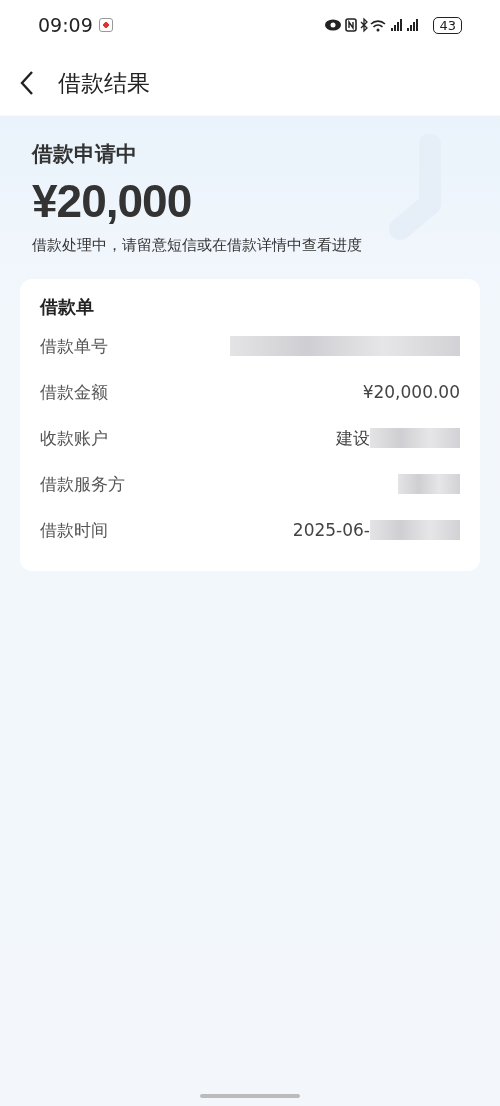 The height and width of the screenshot is (1106, 500). What do you see at coordinates (104, 83) in the screenshot?
I see `page-title: 借款结果` at bounding box center [104, 83].